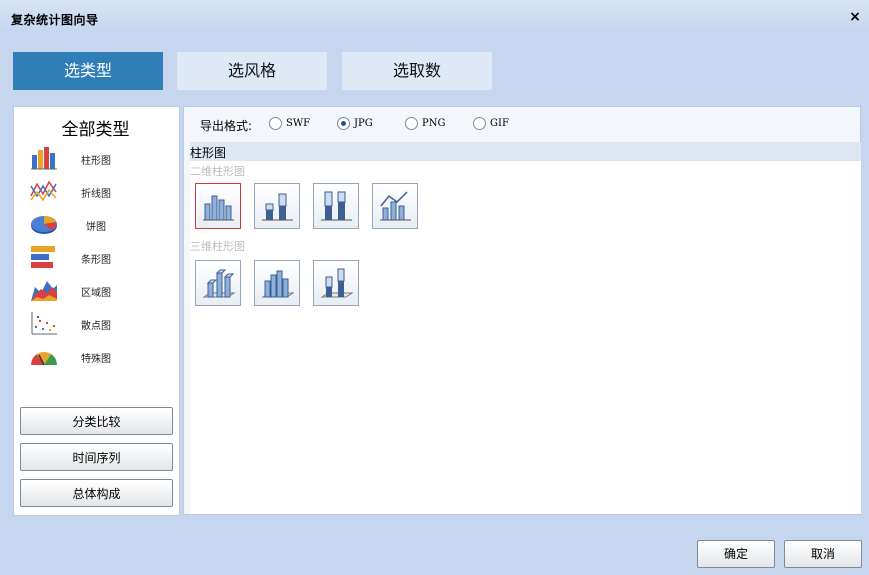 The height and width of the screenshot is (575, 869). I want to click on type-item-area: 区域图, so click(94, 290).